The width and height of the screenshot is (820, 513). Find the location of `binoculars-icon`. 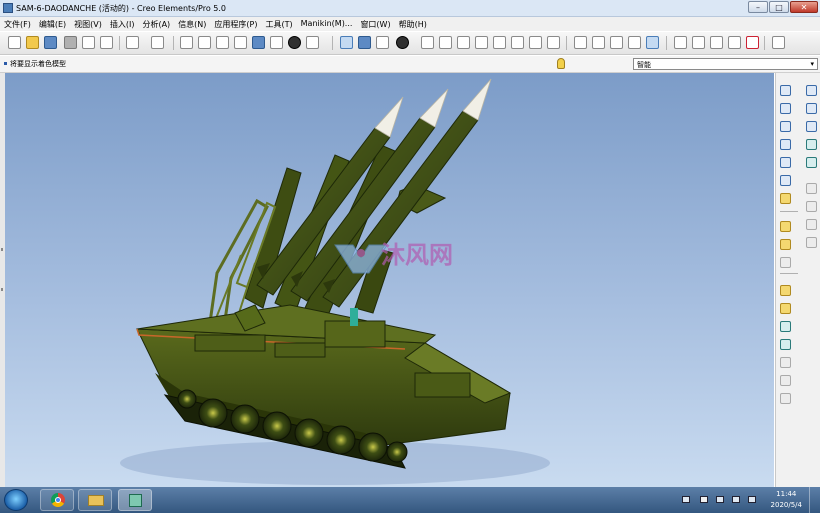

binoculars-icon is located at coordinates (294, 42).